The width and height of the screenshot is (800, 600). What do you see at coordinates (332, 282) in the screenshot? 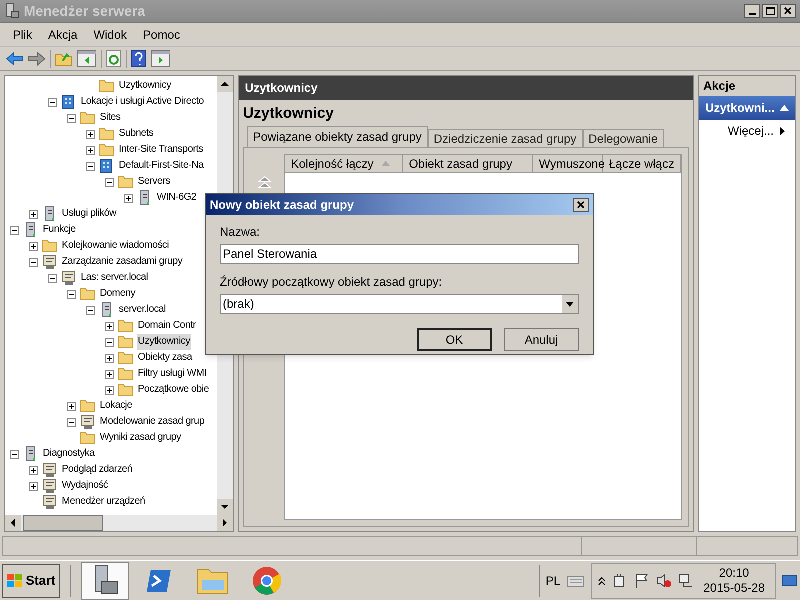
I see `field-label: Źródłowy początkowy obiekt zasad grupy:` at bounding box center [332, 282].